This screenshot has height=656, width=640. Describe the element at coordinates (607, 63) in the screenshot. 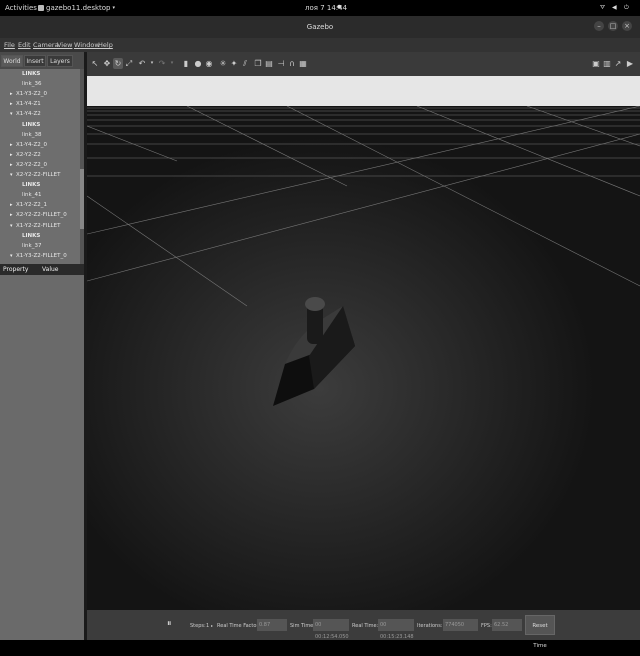

I see `log-icon: ▥` at that location.